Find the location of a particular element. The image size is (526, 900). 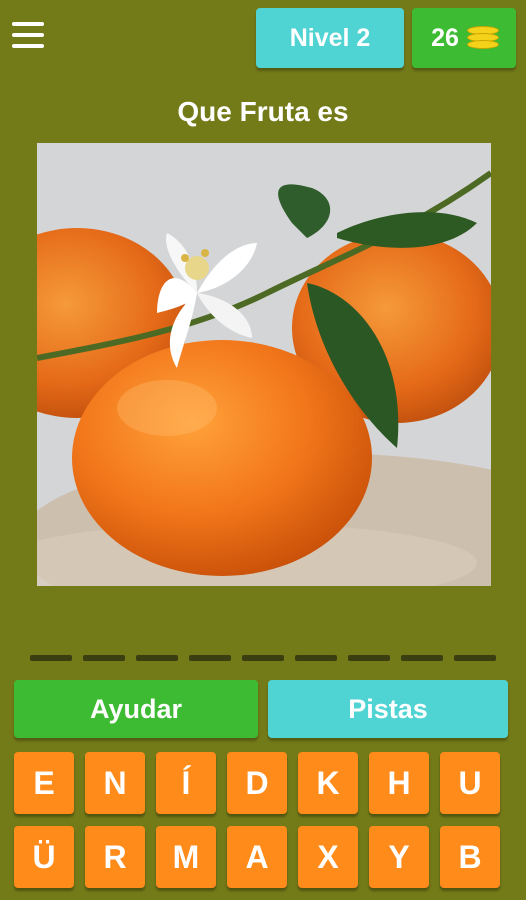

help-button: Ayudar is located at coordinates (136, 709).